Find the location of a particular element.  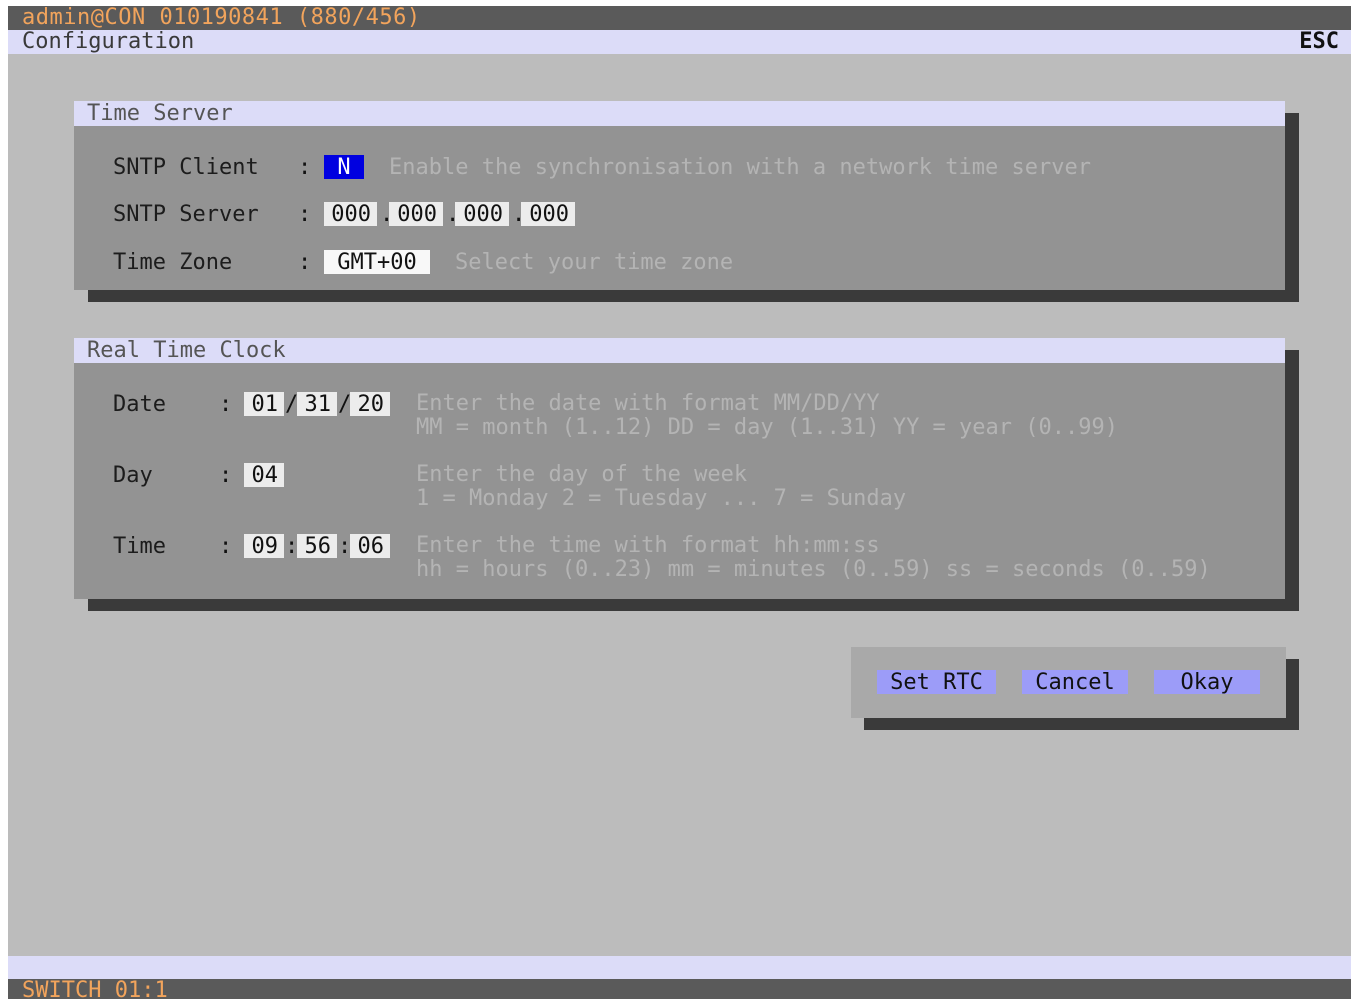

button-panel: Set RTC Cancel Okay is located at coordinates (1068, 682).